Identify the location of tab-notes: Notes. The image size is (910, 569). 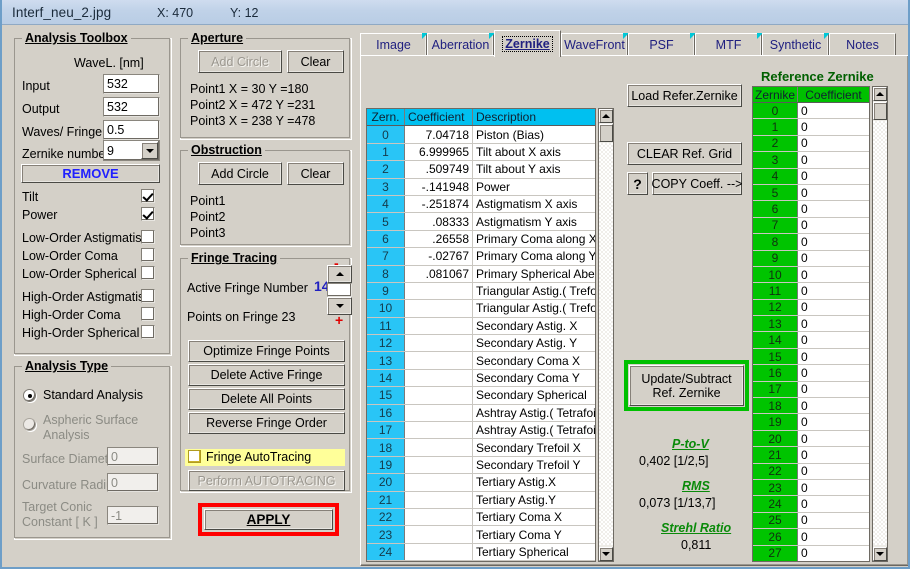
(862, 44).